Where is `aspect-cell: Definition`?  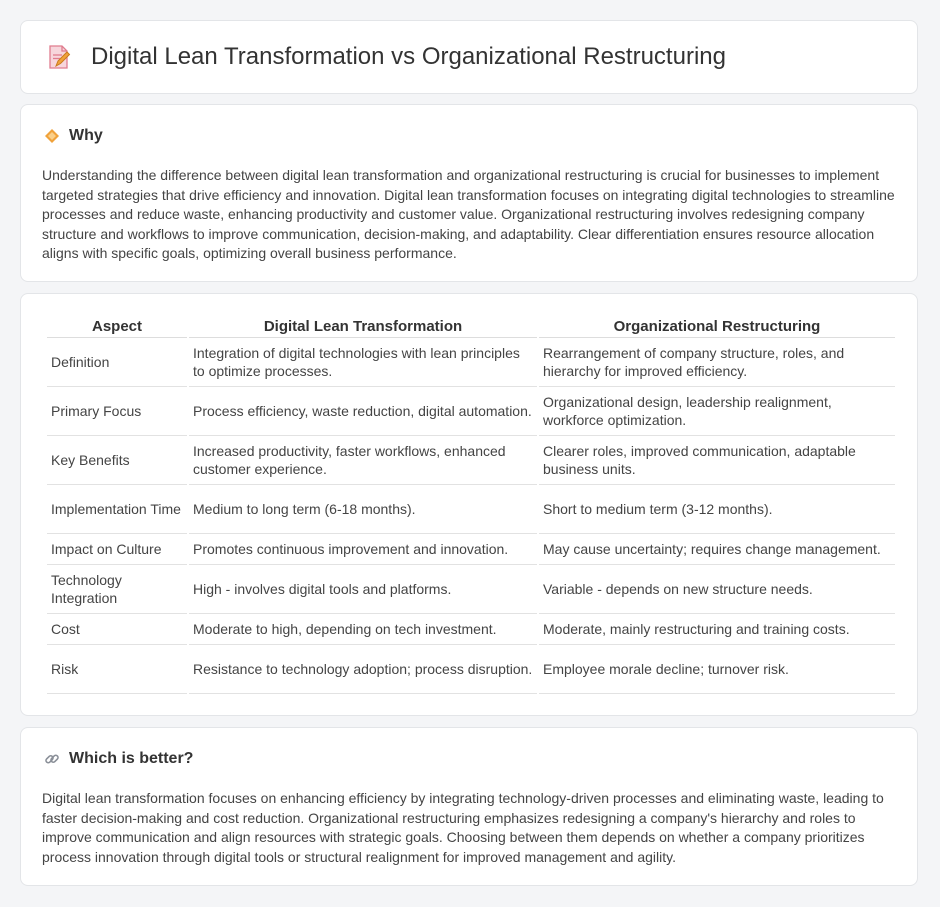 aspect-cell: Definition is located at coordinates (117, 362).